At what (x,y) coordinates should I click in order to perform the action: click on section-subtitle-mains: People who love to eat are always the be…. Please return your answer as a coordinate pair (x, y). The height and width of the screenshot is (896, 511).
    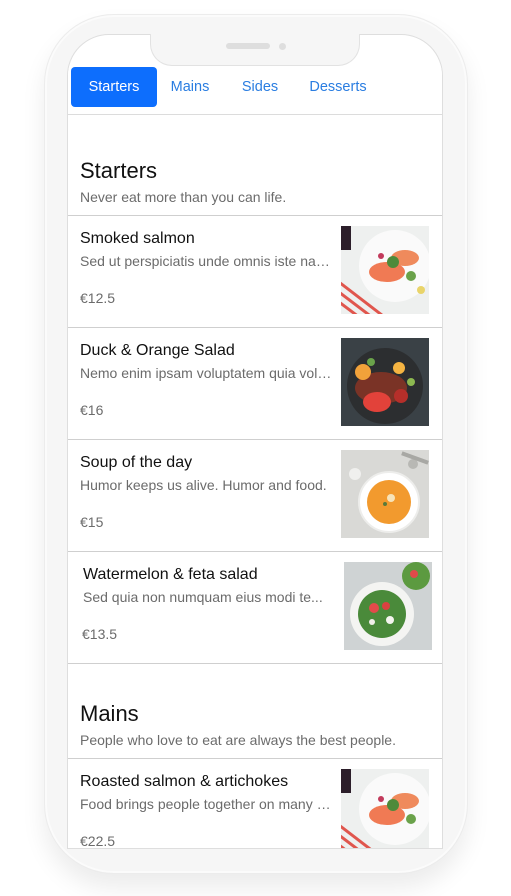
    Looking at the image, I should click on (238, 740).